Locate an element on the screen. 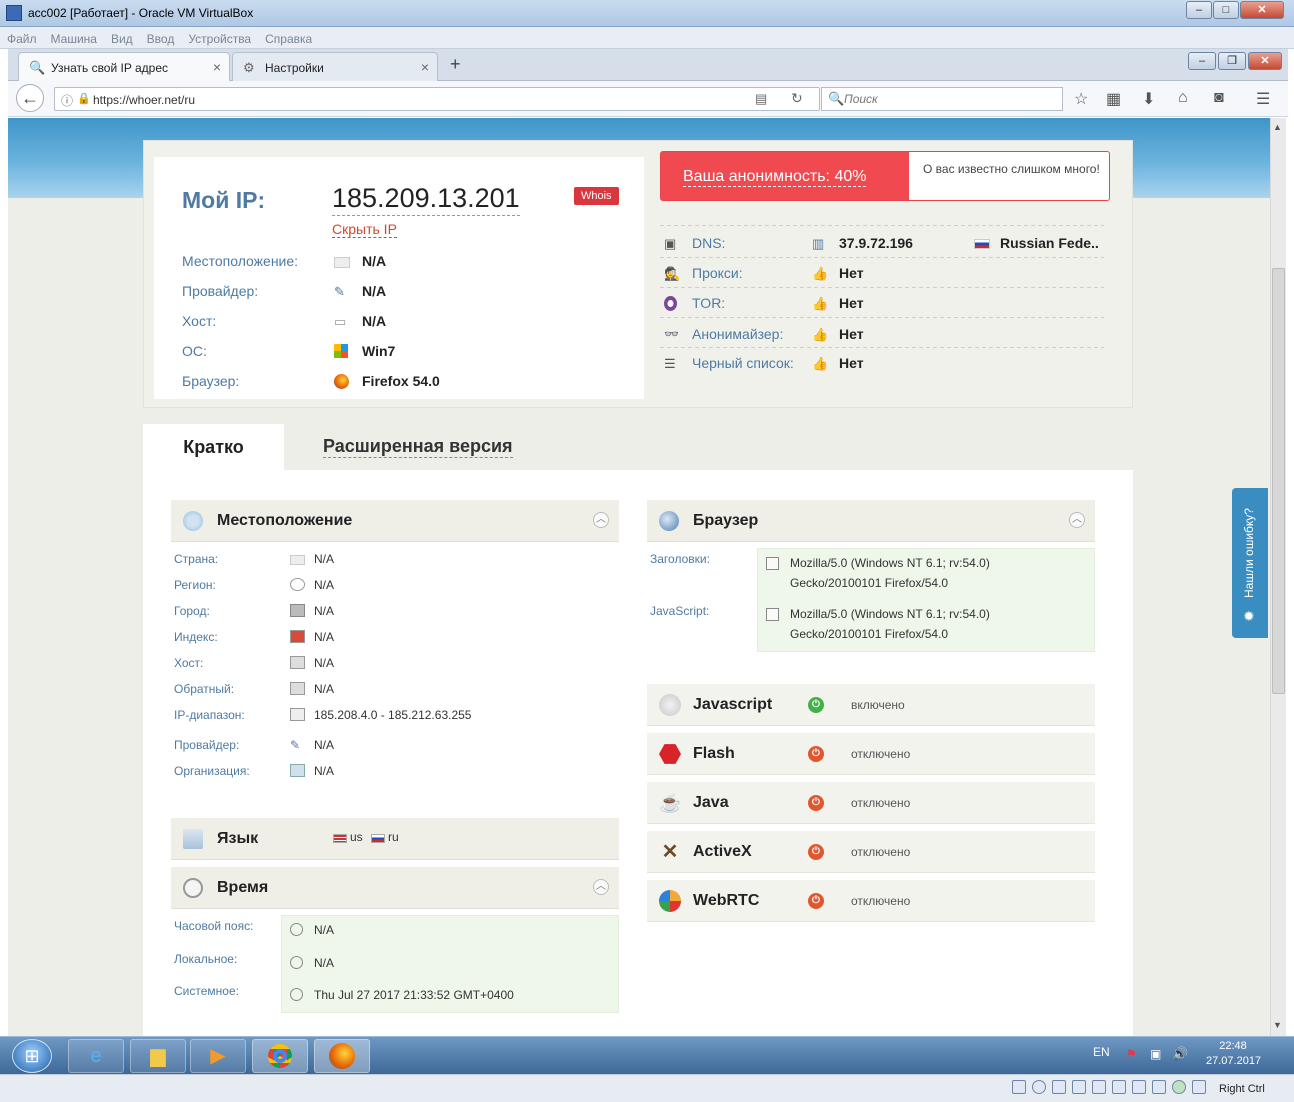  document-icon is located at coordinates (772, 563).